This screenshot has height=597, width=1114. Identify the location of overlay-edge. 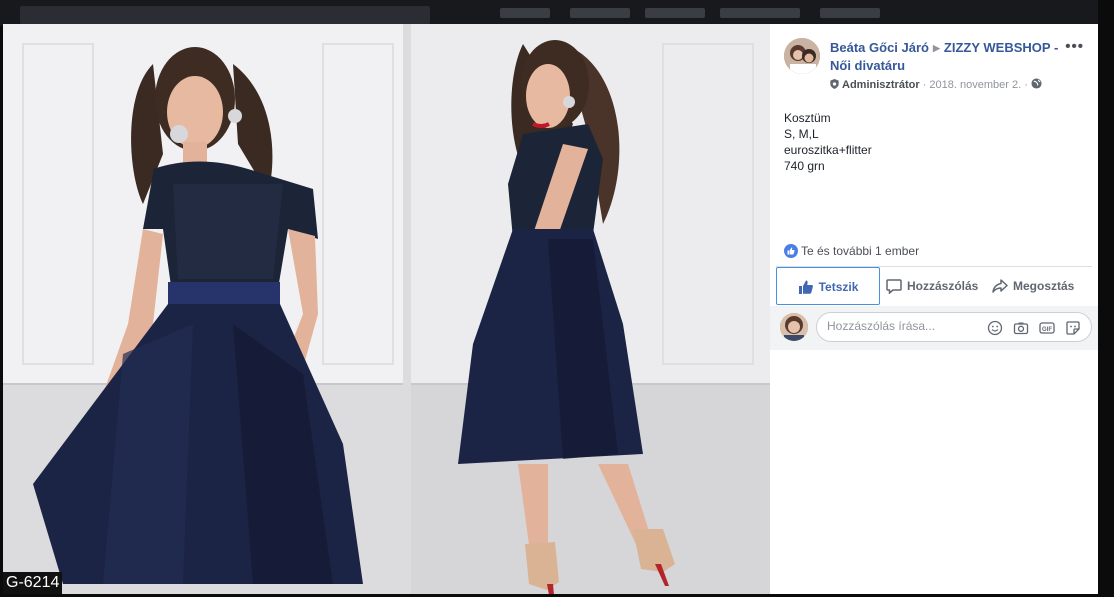
(1106, 298).